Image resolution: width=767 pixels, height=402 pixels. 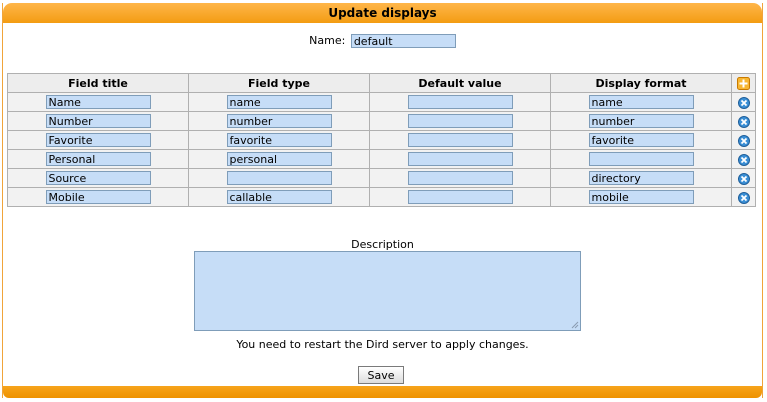 What do you see at coordinates (327, 40) in the screenshot?
I see `name-label: Name:` at bounding box center [327, 40].